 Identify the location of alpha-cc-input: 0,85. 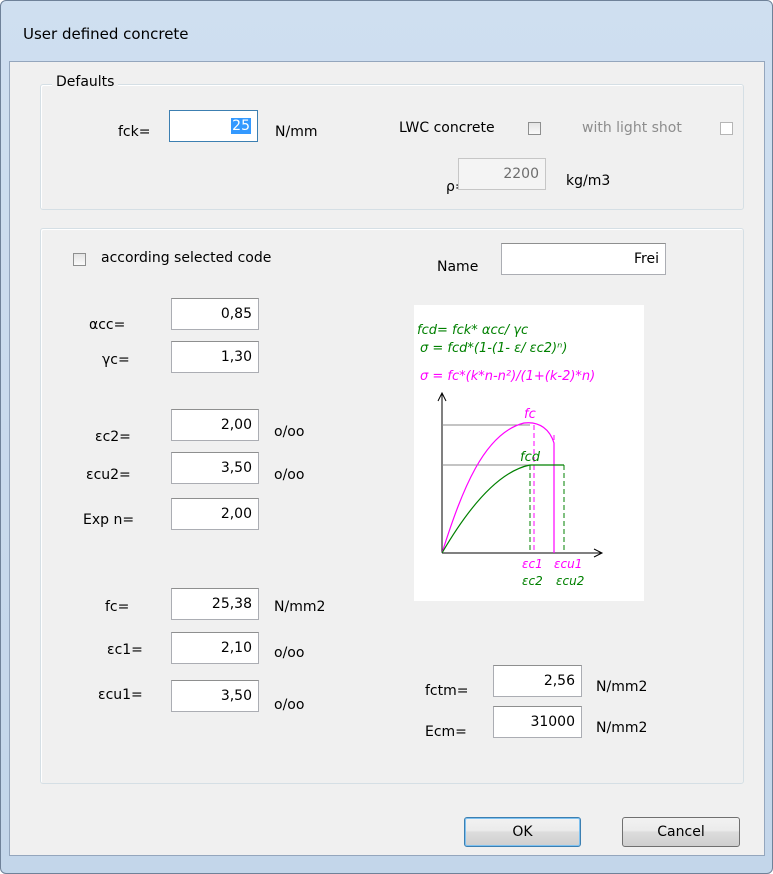
(215, 314).